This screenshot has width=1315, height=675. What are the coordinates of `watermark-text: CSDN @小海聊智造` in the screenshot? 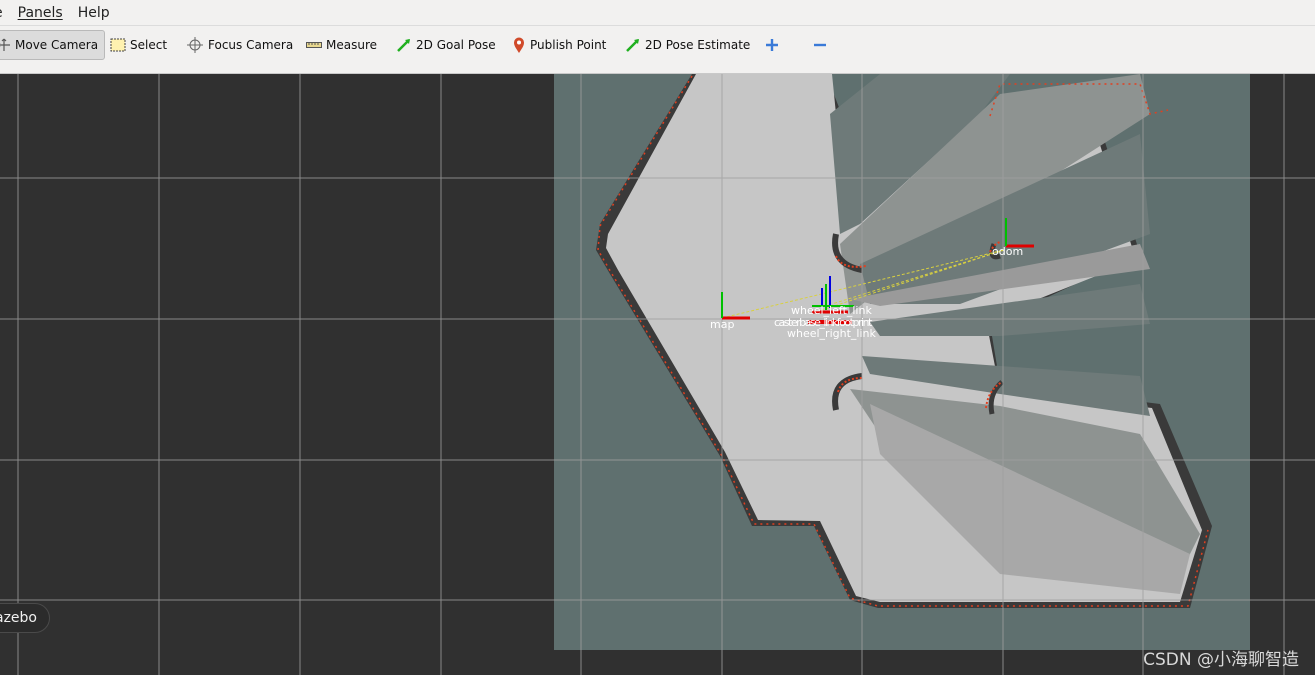 It's located at (1221, 660).